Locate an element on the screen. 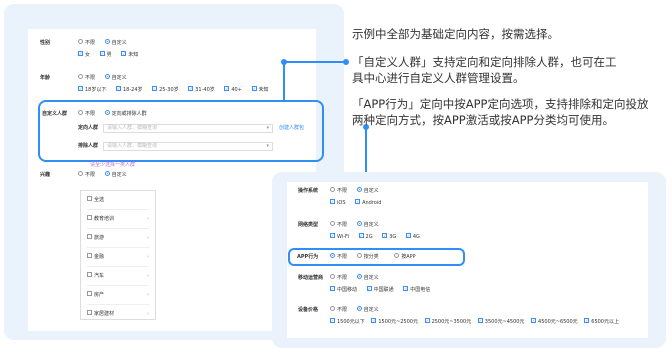  app-behavior-label: APP行为 is located at coordinates (308, 257).